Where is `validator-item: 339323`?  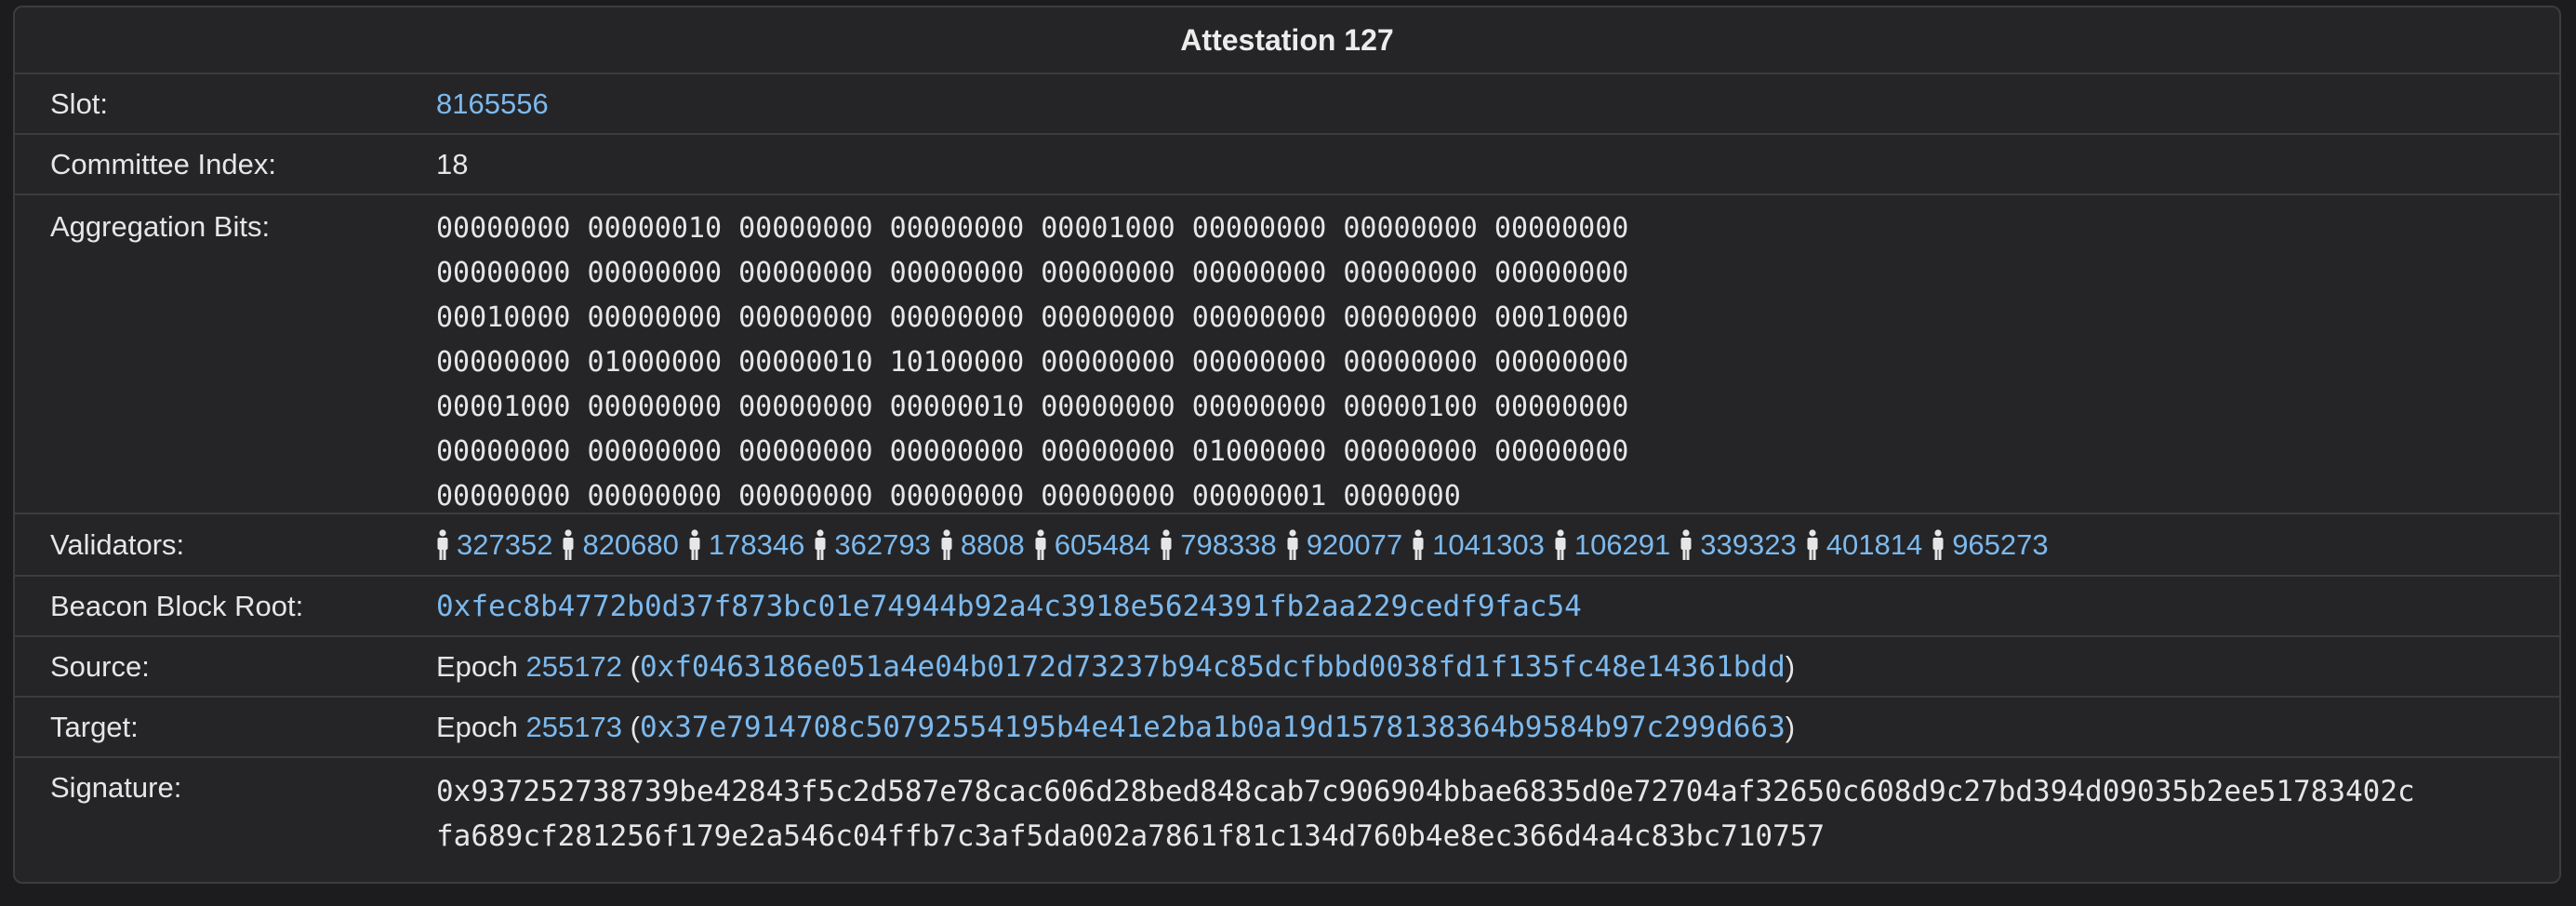 validator-item: 339323 is located at coordinates (1738, 545).